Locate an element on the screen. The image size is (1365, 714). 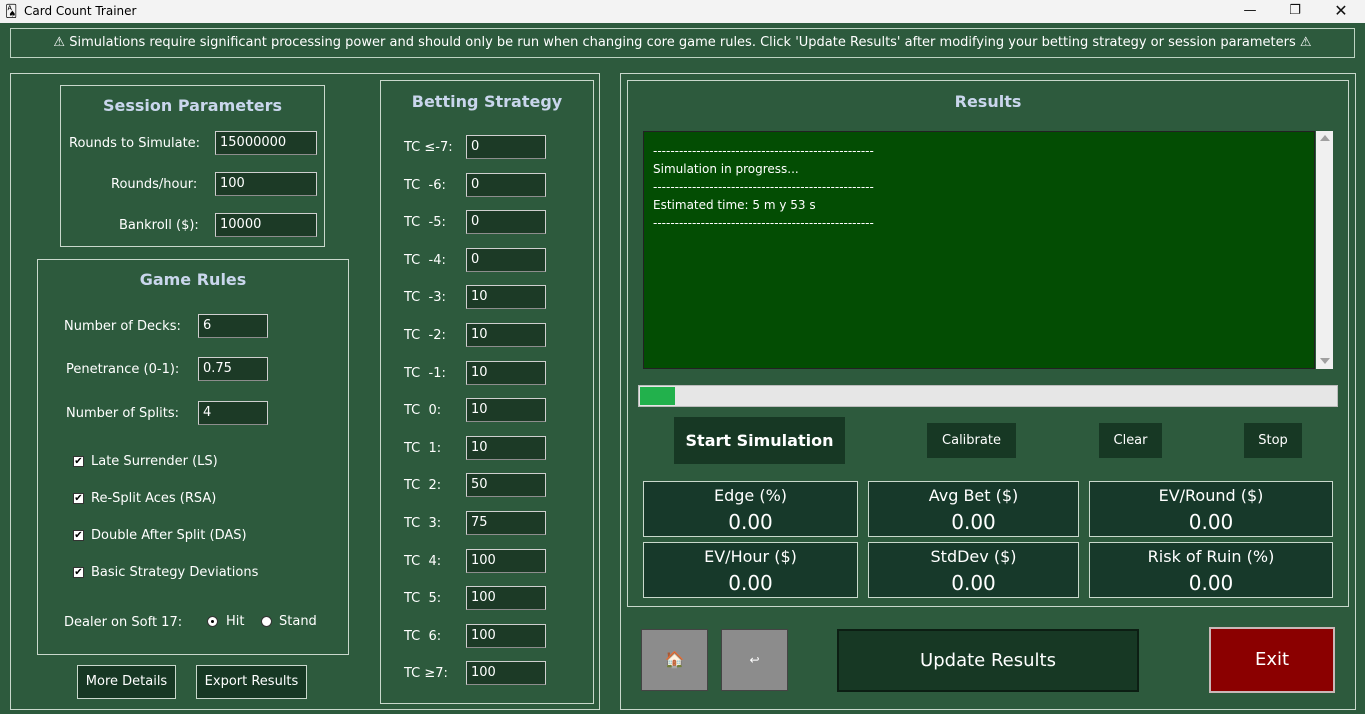
tc-label: TC 3: is located at coordinates (423, 523).